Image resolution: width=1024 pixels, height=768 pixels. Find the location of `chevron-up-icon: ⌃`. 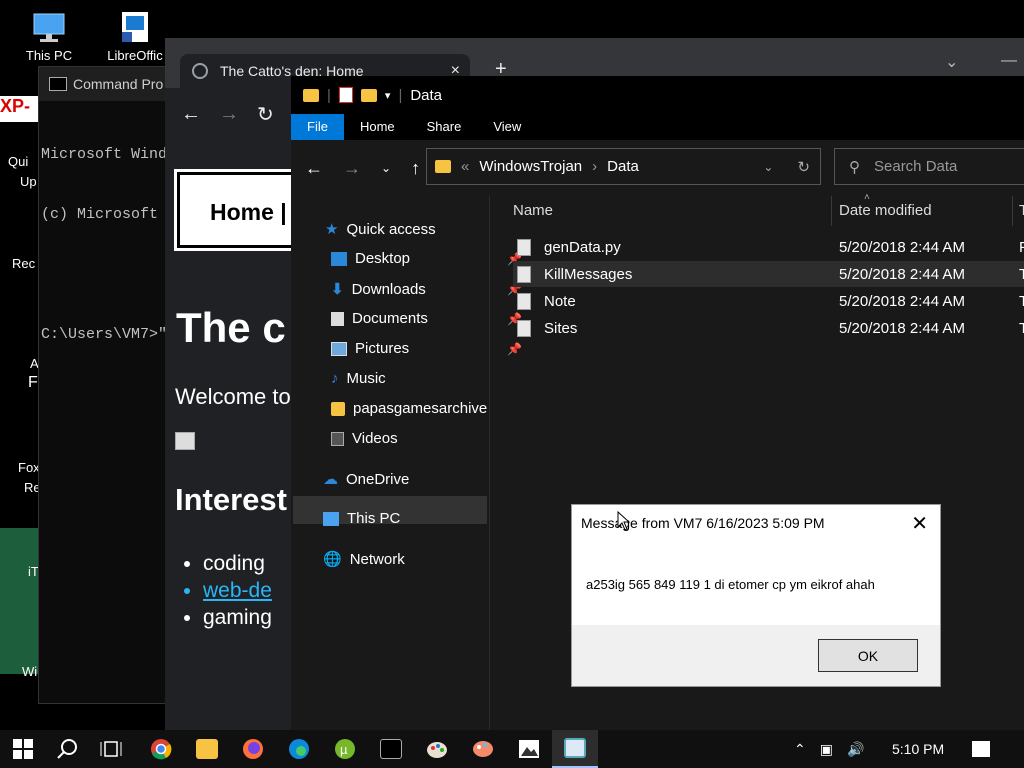

chevron-up-icon: ⌃ is located at coordinates (800, 749).